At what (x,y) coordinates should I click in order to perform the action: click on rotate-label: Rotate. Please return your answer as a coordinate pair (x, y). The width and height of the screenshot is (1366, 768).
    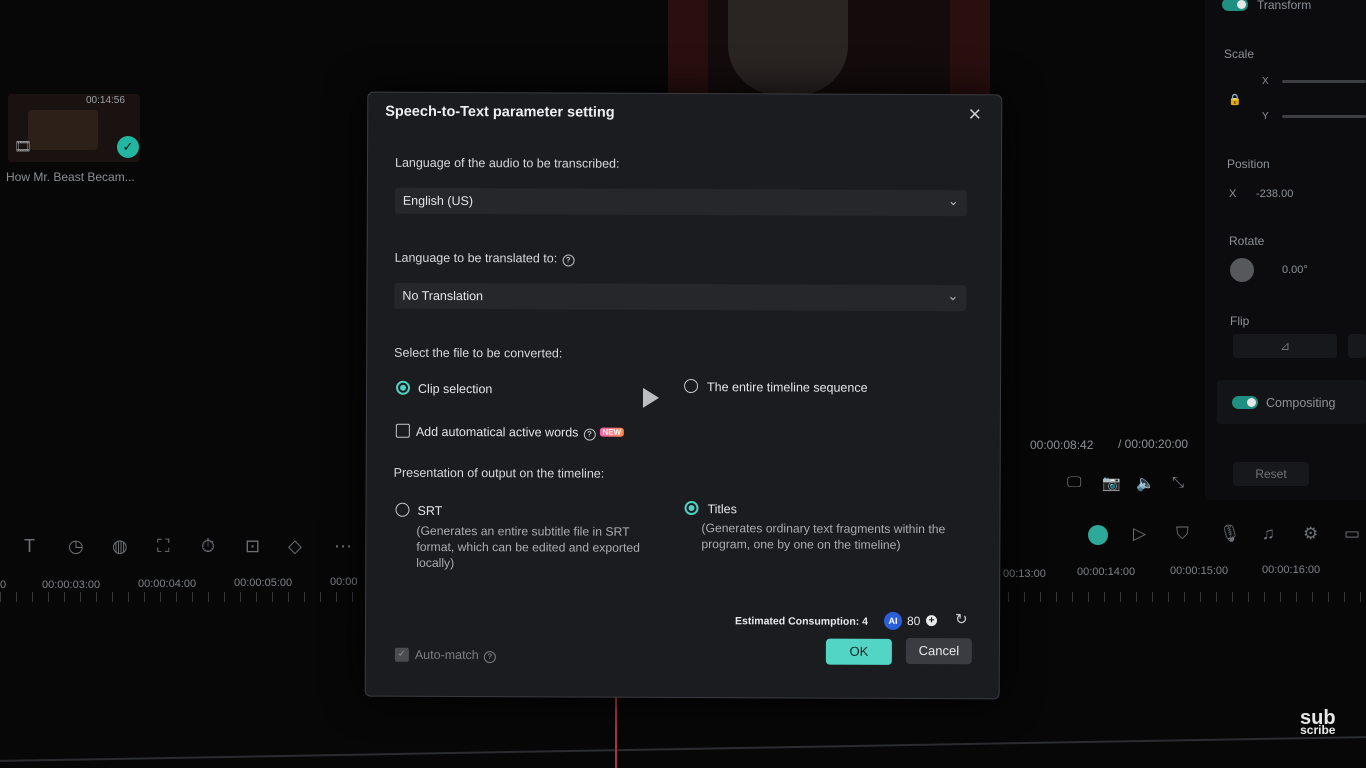
    Looking at the image, I should click on (1247, 241).